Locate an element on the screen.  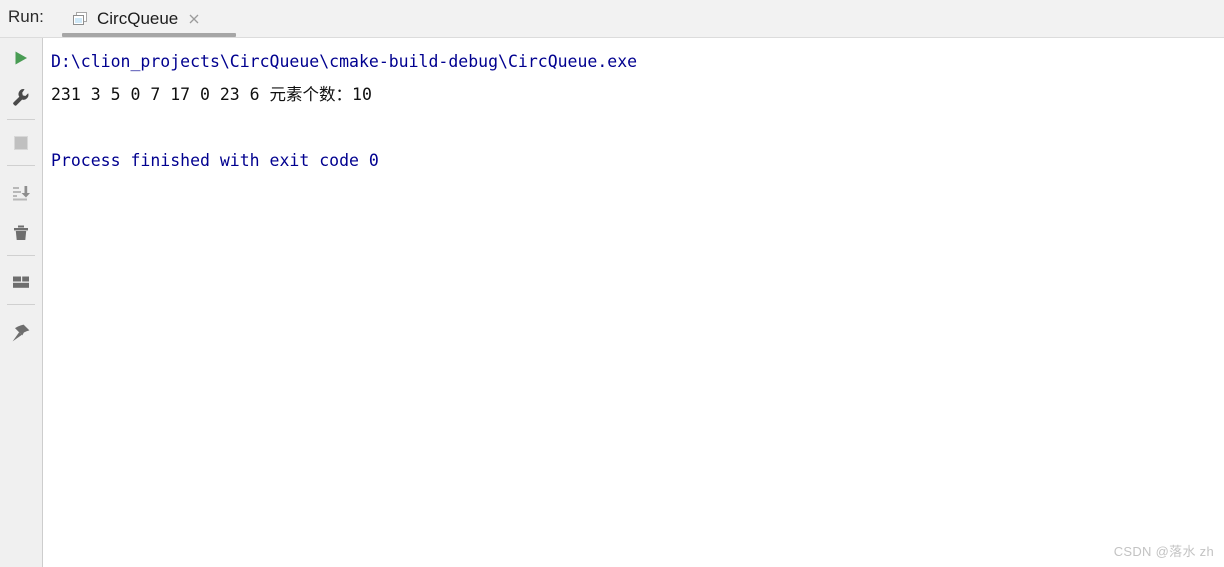
csdn-watermark: CSDN @落水 zh is located at coordinates (1163, 551).